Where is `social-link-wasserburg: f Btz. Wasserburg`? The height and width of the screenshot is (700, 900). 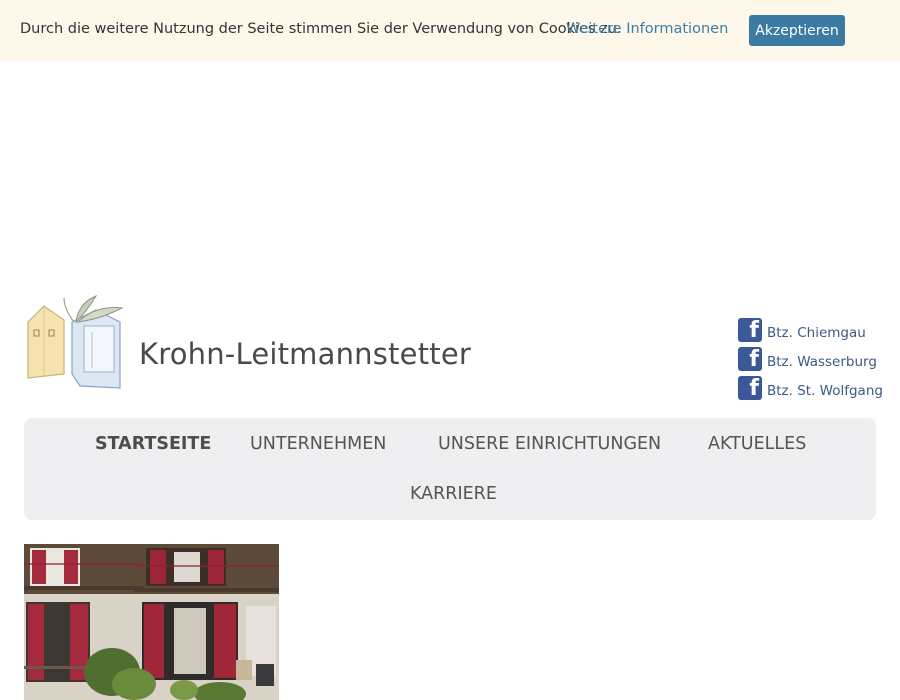 social-link-wasserburg: f Btz. Wasserburg is located at coordinates (810, 356).